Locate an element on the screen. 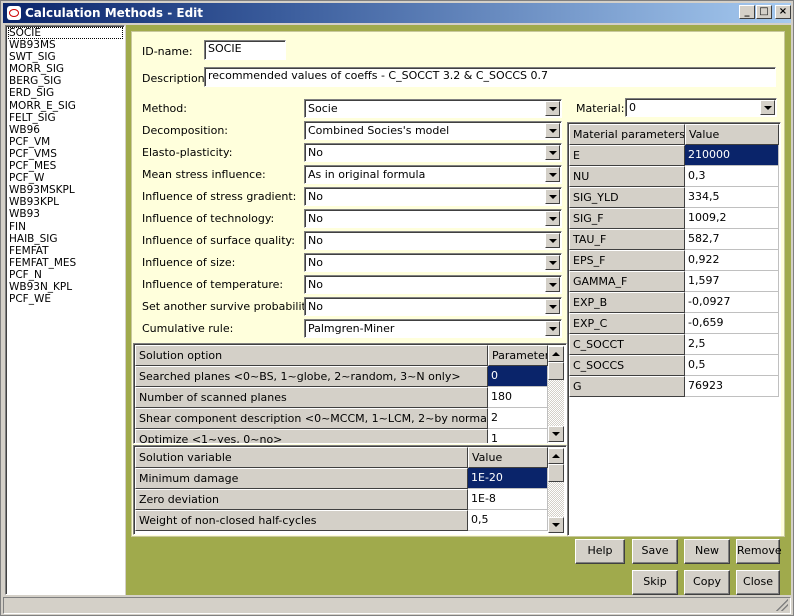 The width and height of the screenshot is (794, 616). list-item: ERD_SIG is located at coordinates (66, 93).